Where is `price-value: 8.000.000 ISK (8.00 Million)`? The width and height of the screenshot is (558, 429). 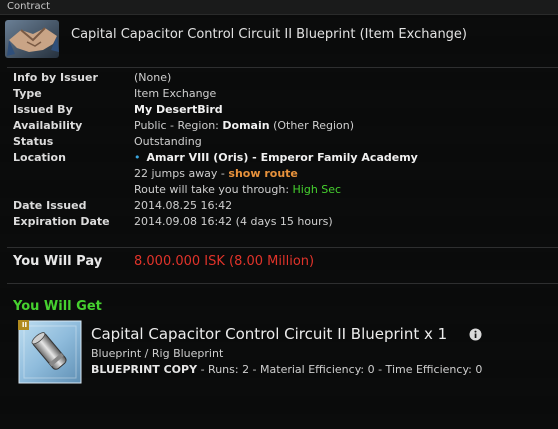 price-value: 8.000.000 ISK (8.00 Million) is located at coordinates (224, 261).